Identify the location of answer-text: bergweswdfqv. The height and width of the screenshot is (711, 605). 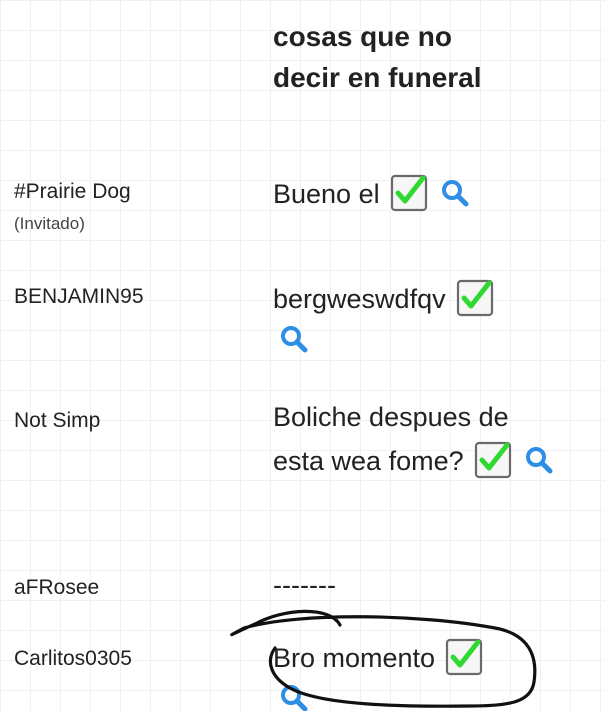
(359, 299).